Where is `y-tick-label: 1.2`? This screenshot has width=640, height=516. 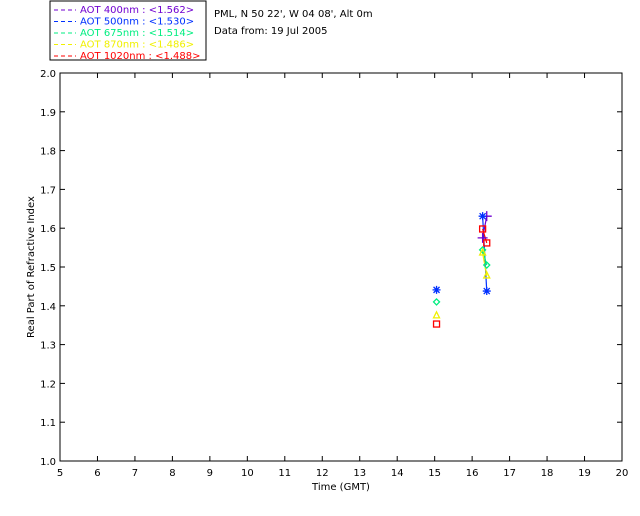 y-tick-label: 1.2 is located at coordinates (48, 384).